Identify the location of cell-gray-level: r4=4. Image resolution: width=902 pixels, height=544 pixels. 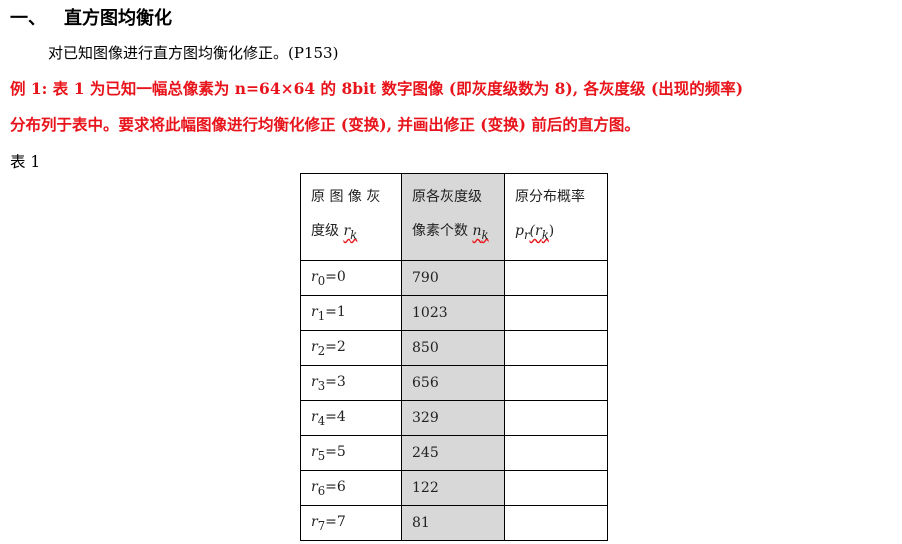
(351, 418).